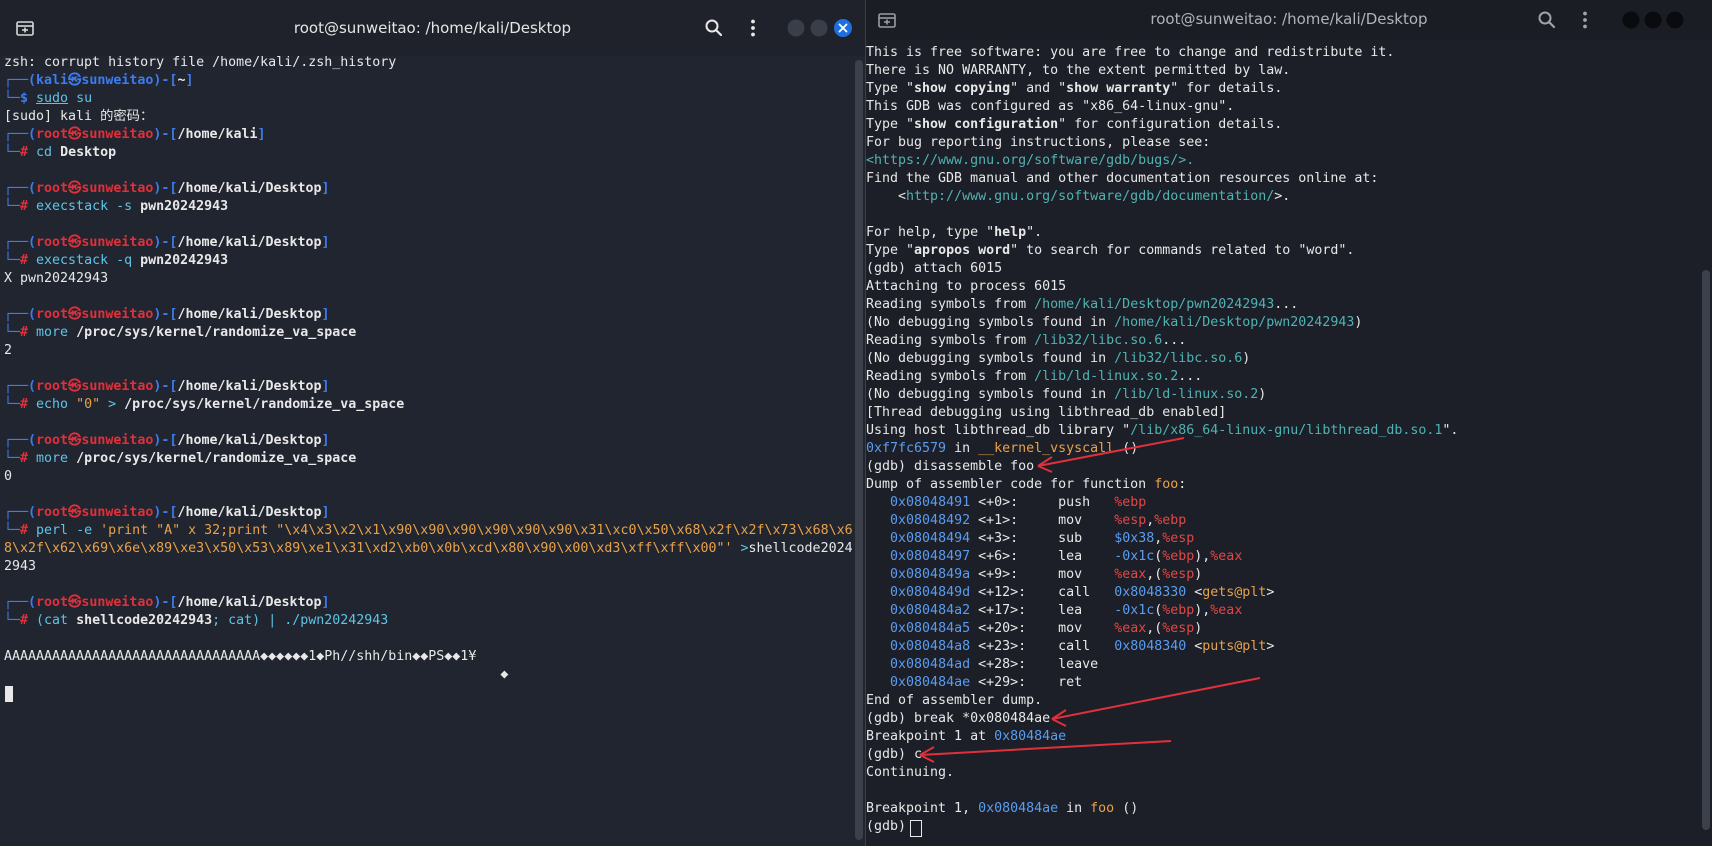 The image size is (1712, 846). Describe the element at coordinates (88, 152) in the screenshot. I see `terminal-text: Desktop` at that location.